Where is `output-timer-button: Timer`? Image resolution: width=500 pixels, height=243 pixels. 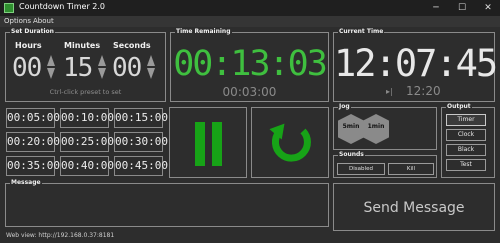
output-timer-button: Timer is located at coordinates (466, 120).